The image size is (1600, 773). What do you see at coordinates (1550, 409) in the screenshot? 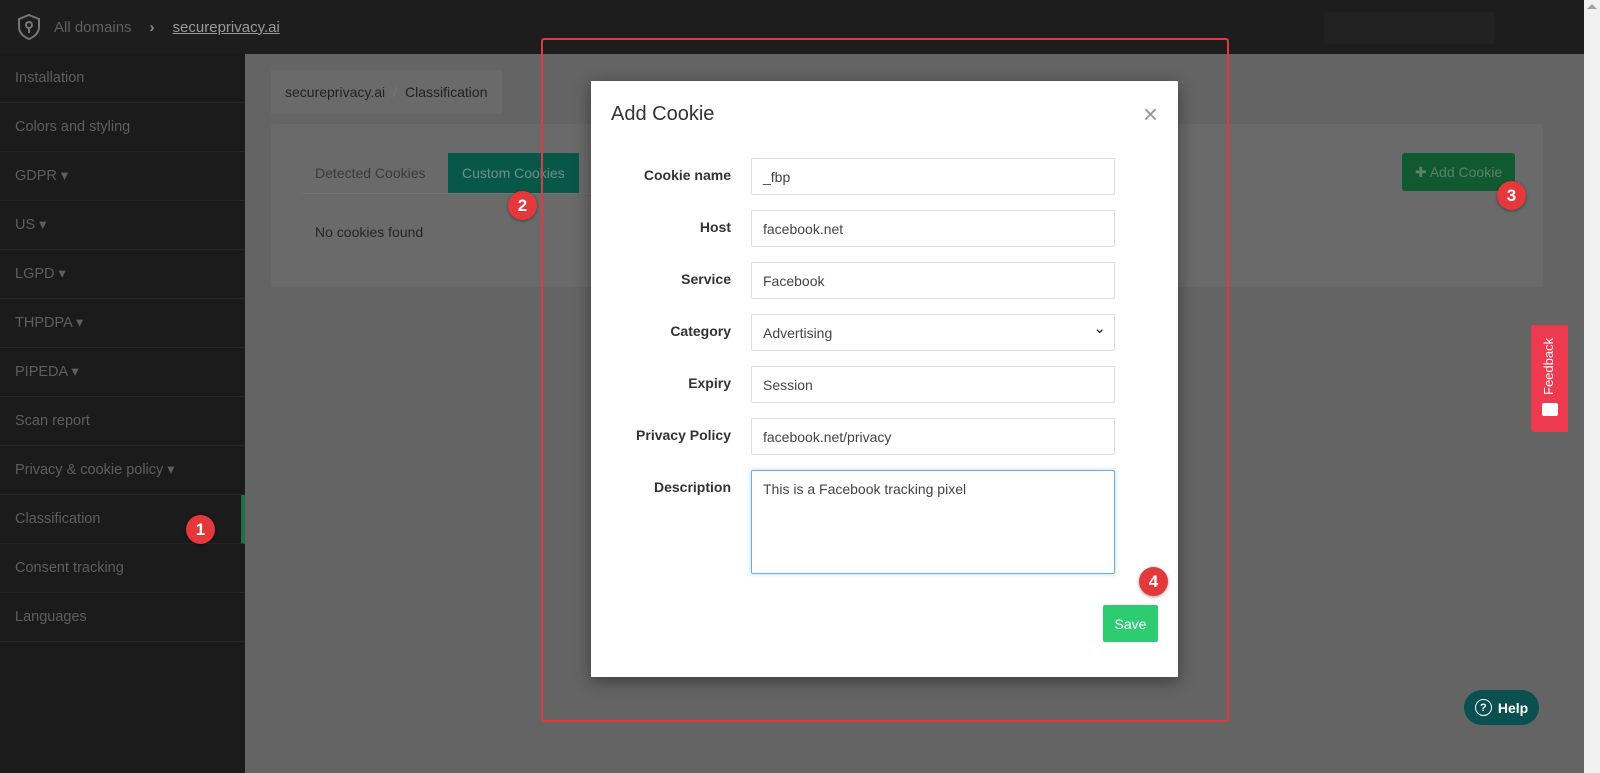
I see `feedback-face-icon` at bounding box center [1550, 409].